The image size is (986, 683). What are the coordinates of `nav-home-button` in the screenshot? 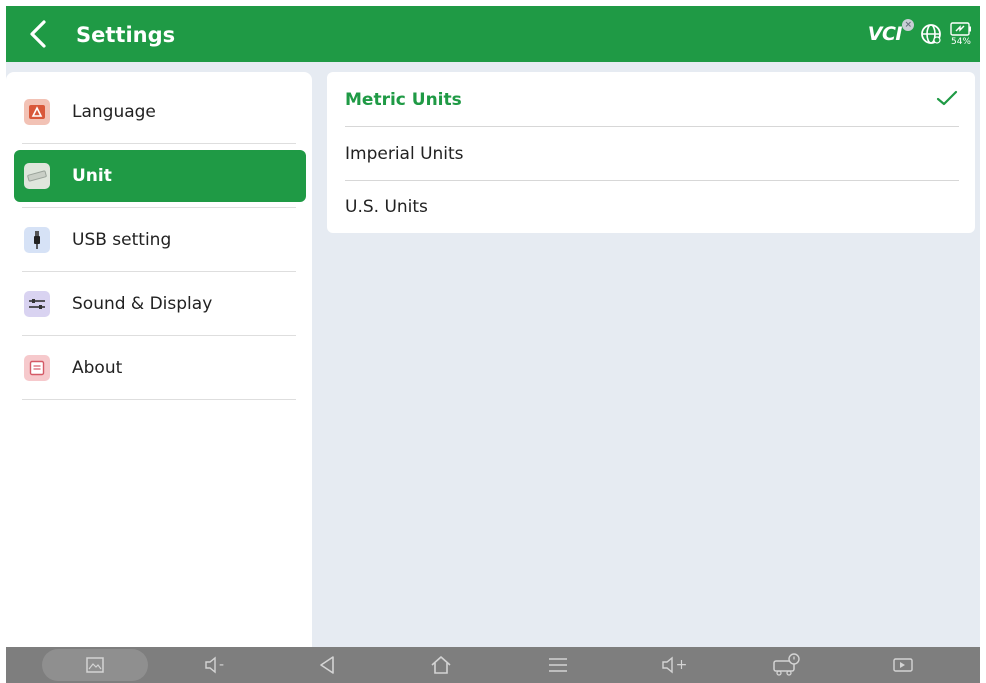 It's located at (441, 665).